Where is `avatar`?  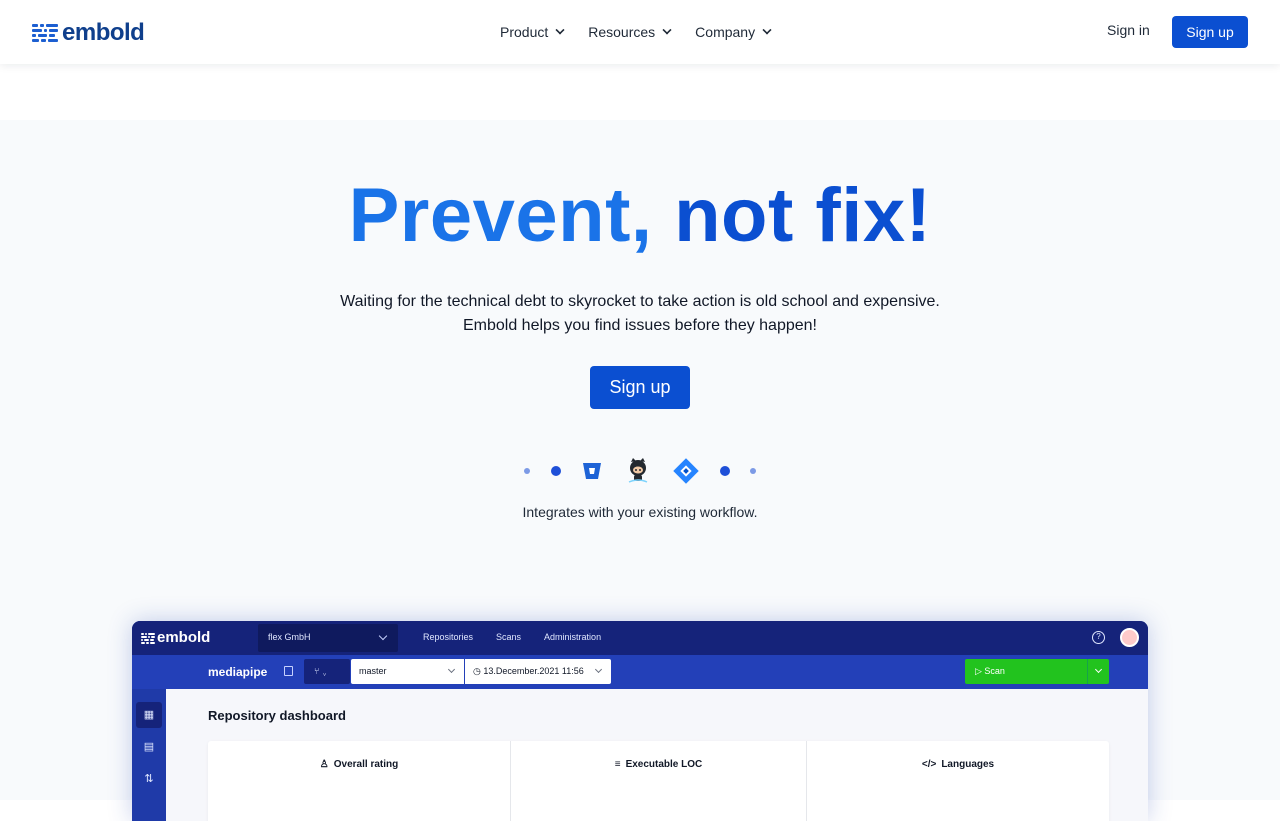 avatar is located at coordinates (1129, 637).